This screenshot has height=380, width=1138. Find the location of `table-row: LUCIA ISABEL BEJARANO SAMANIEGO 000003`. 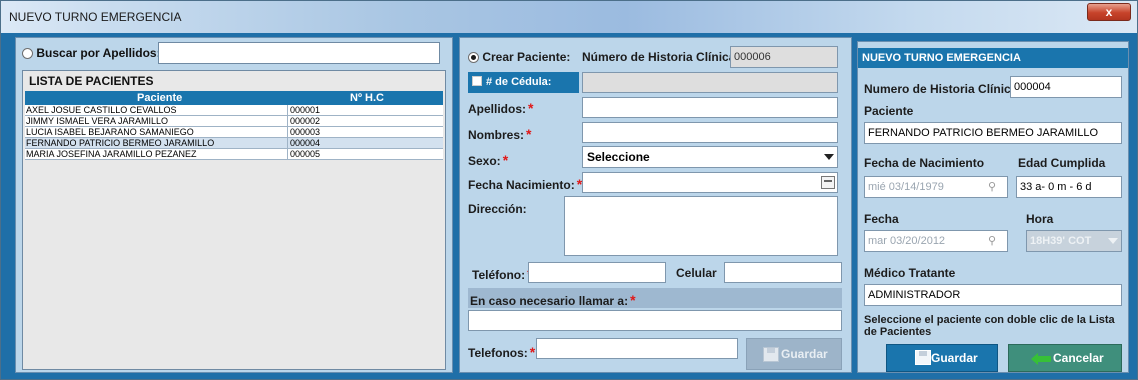

table-row: LUCIA ISABEL BEJARANO SAMANIEGO 000003 is located at coordinates (234, 132).